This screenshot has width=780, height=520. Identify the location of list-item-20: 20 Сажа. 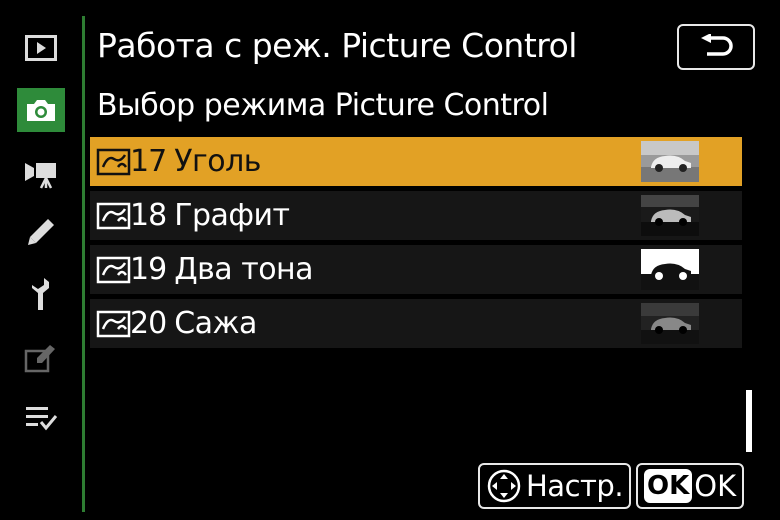
(416, 323).